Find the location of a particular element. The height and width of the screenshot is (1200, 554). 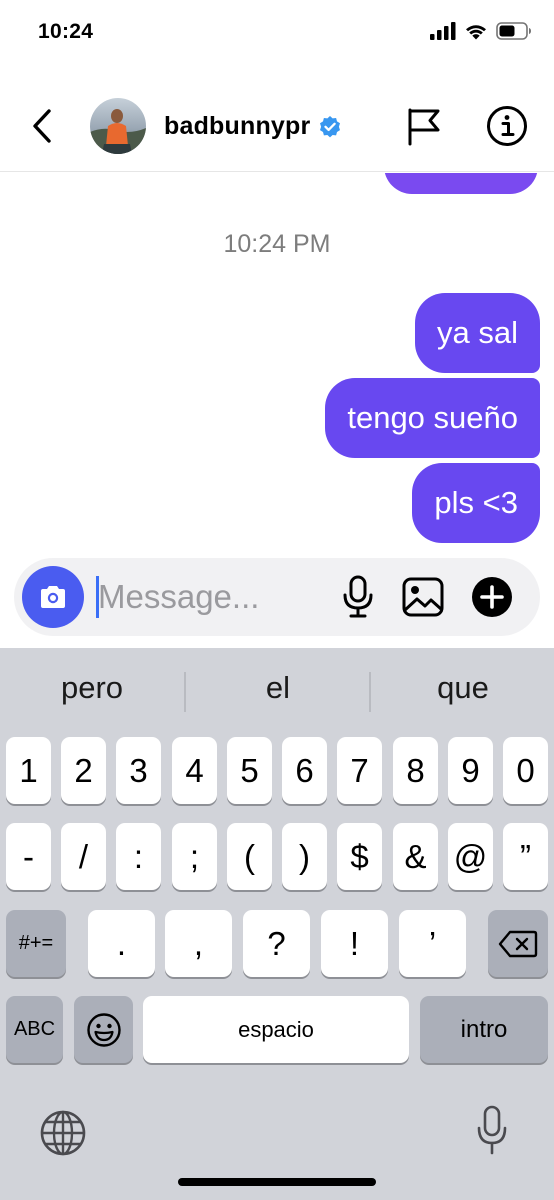

conversation-info-button is located at coordinates (507, 126).